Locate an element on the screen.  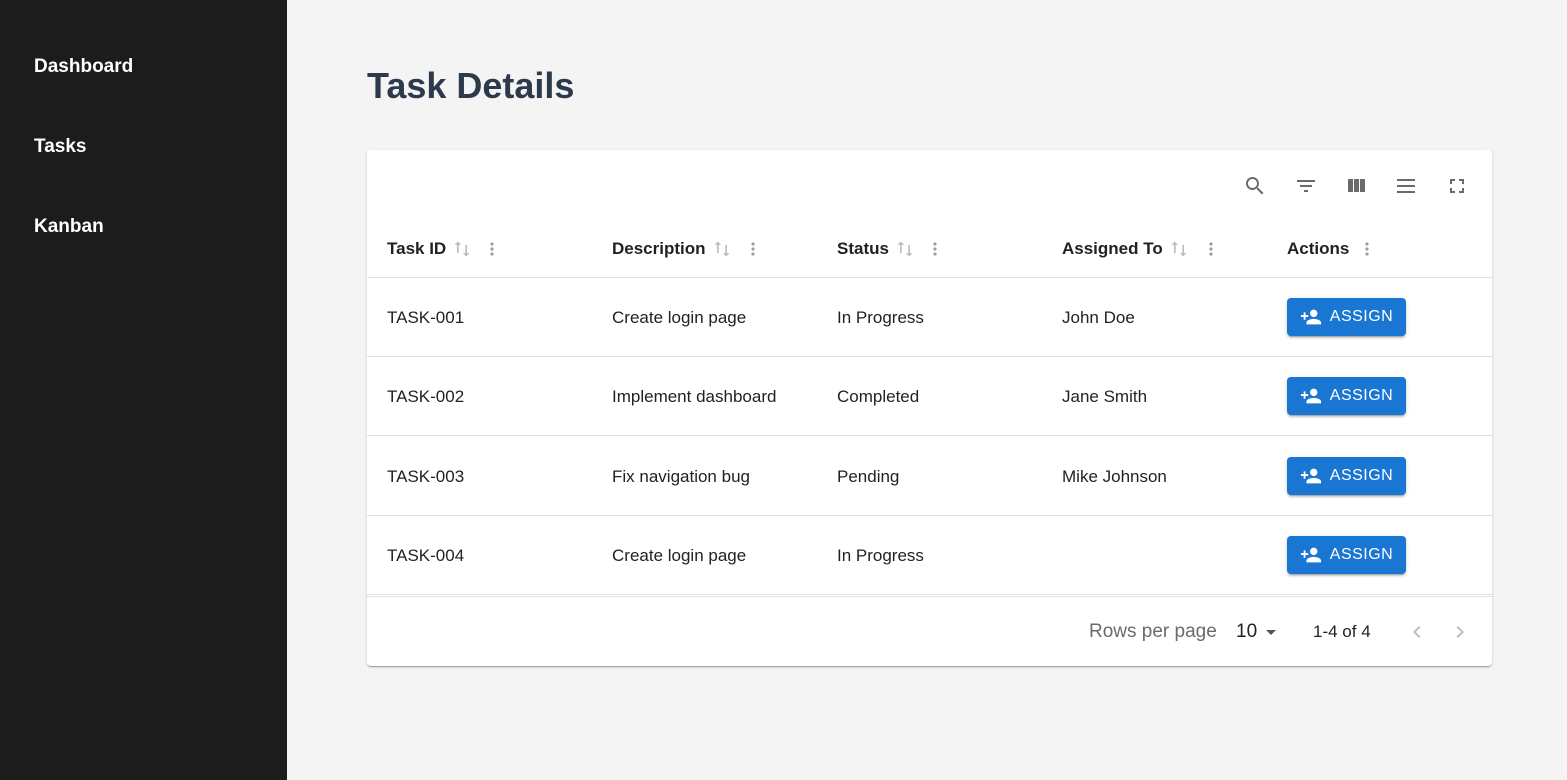
cell-assigned-to: Mike Johnson is located at coordinates (1114, 476).